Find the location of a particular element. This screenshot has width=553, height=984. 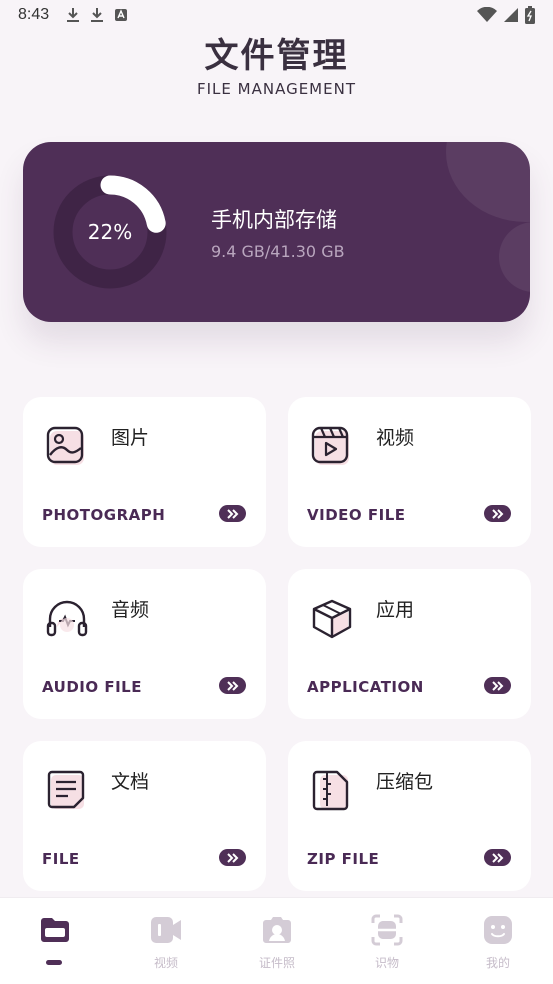

profile-icon is located at coordinates (498, 930).